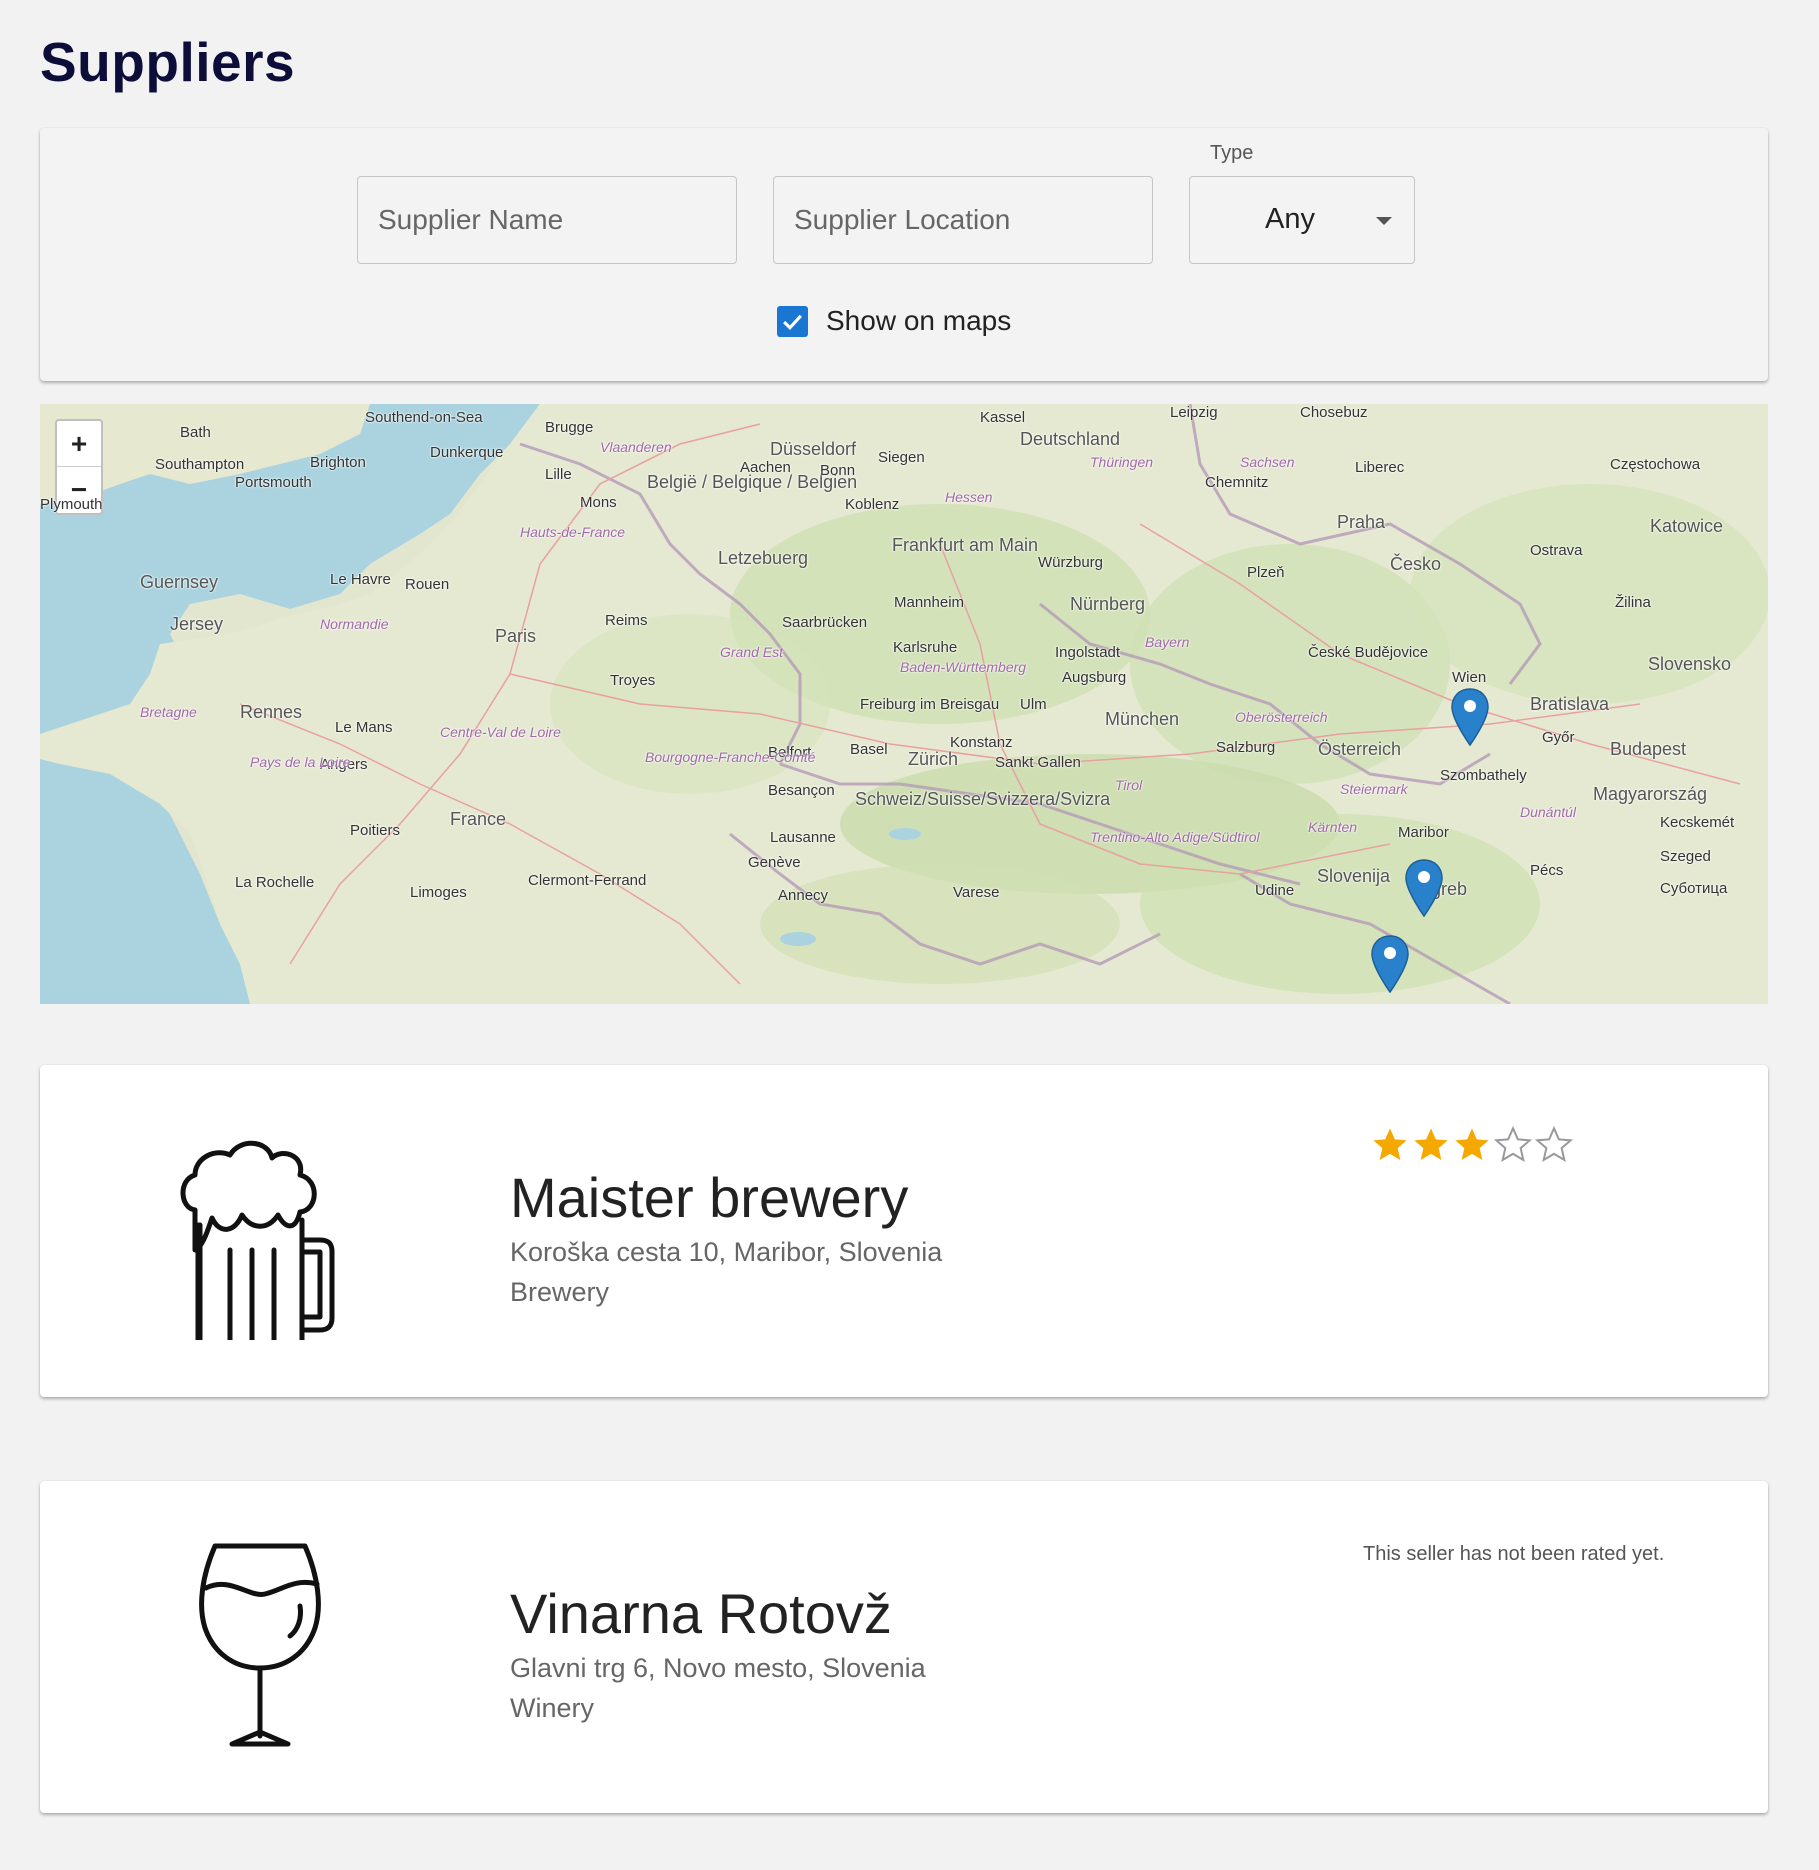 The image size is (1819, 1870). I want to click on map-place-label: Vlaanderen, so click(636, 447).